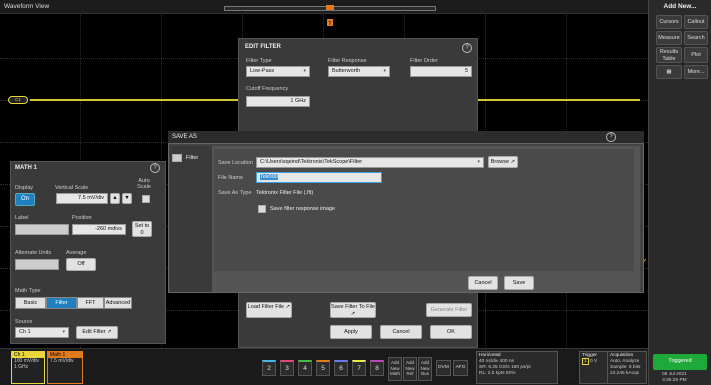  I want to click on filter-tab: Filter, so click(192, 158).